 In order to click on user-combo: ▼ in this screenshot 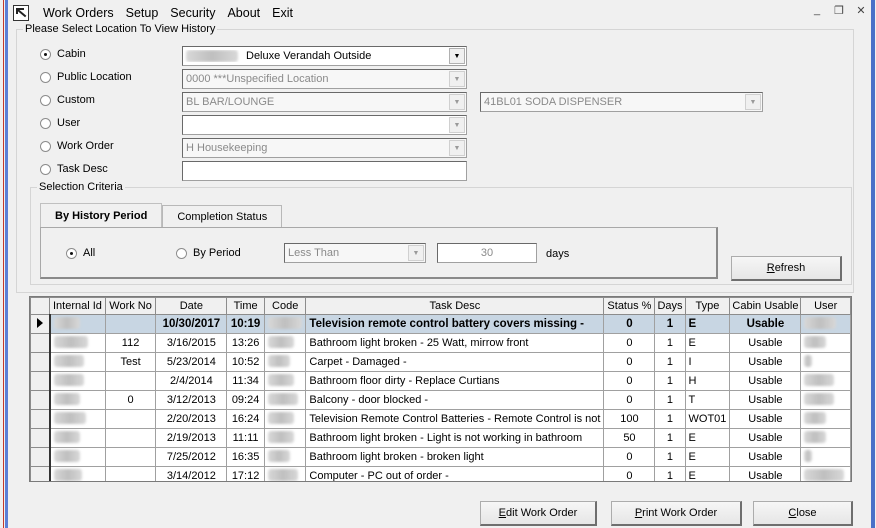, I will do `click(324, 125)`.